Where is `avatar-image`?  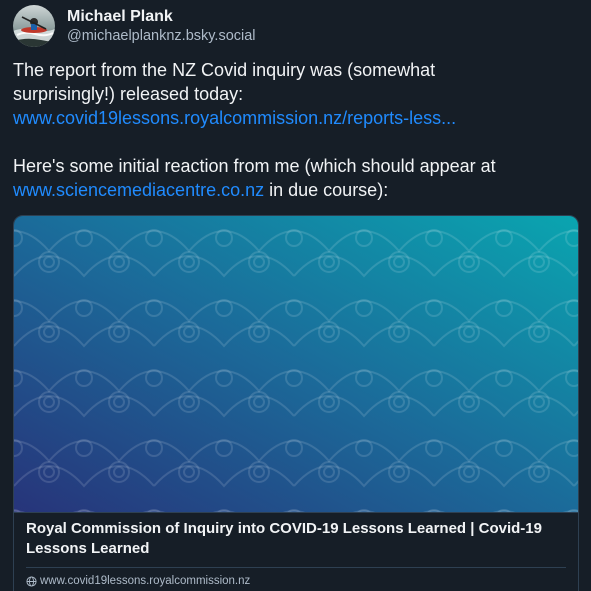 avatar-image is located at coordinates (34, 26).